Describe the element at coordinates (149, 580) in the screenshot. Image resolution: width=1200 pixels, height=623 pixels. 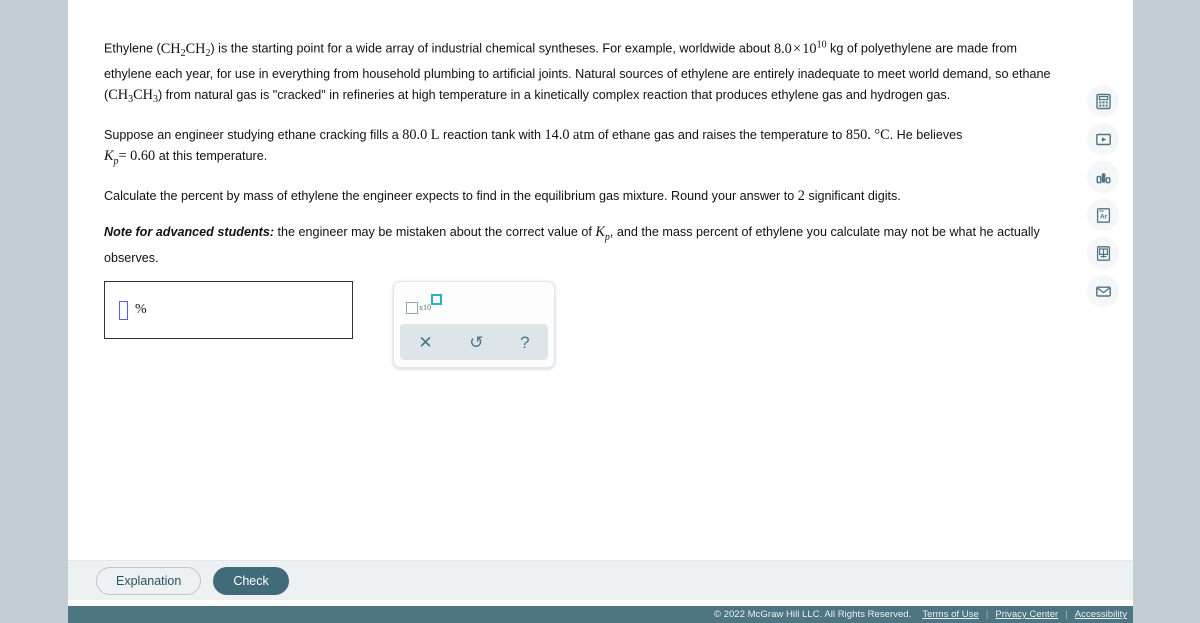
I see `explanation-button: Explanation` at that location.